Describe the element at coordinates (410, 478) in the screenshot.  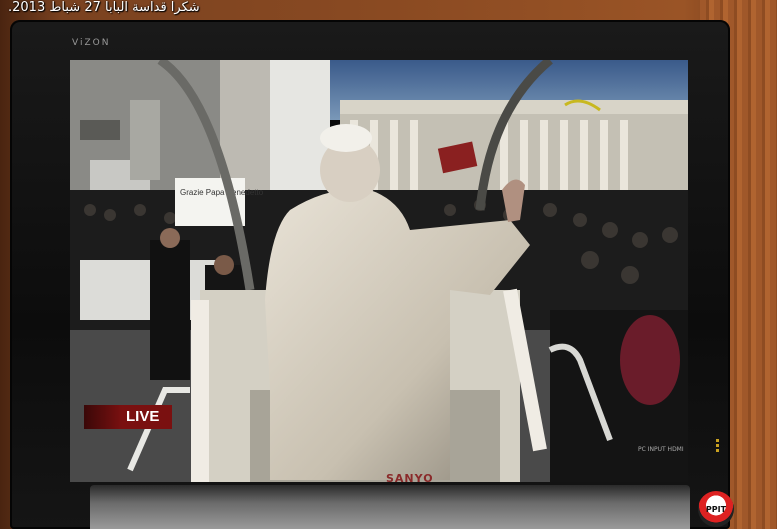
I see `brand-bottom: SANYO` at that location.